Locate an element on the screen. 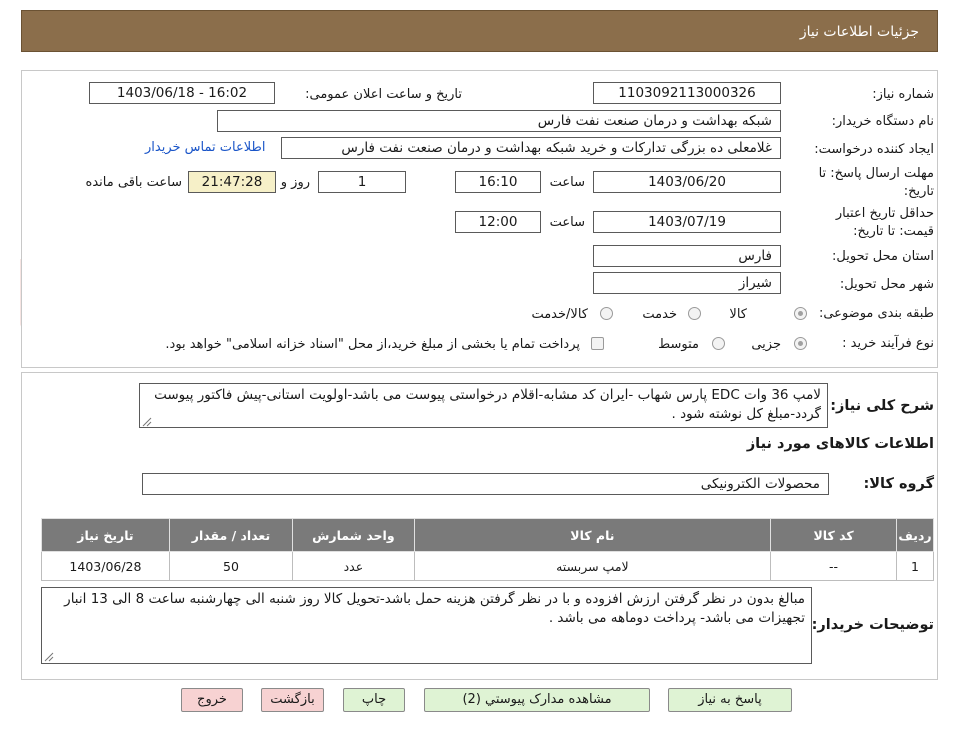 This screenshot has height=733, width=953. category-radio-service is located at coordinates (694, 313).